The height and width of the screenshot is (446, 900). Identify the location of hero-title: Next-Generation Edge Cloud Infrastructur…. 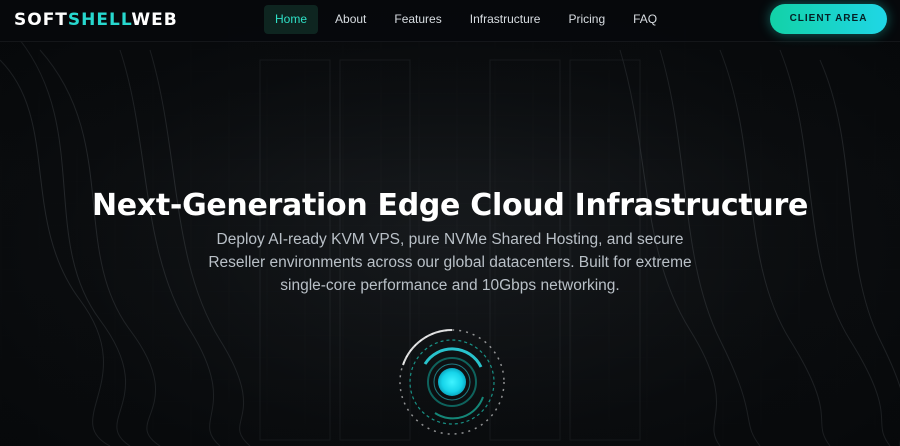
(450, 205).